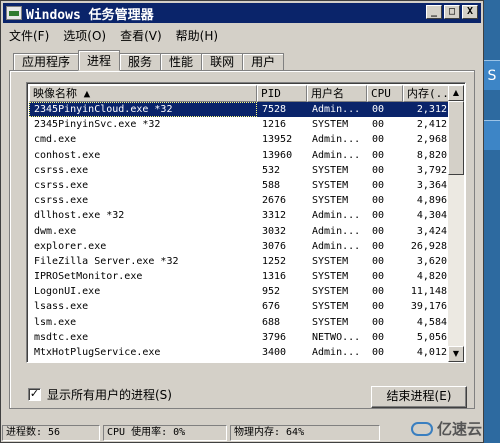  Describe the element at coordinates (385, 93) in the screenshot. I see `column-cpu: CPU` at that location.